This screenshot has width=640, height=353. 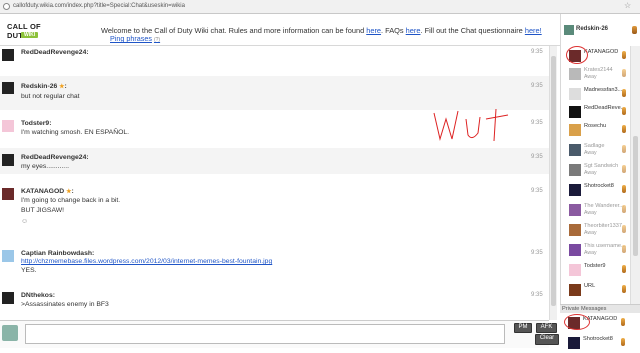 What do you see at coordinates (373, 30) in the screenshot?
I see `rules-link: here` at bounding box center [373, 30].